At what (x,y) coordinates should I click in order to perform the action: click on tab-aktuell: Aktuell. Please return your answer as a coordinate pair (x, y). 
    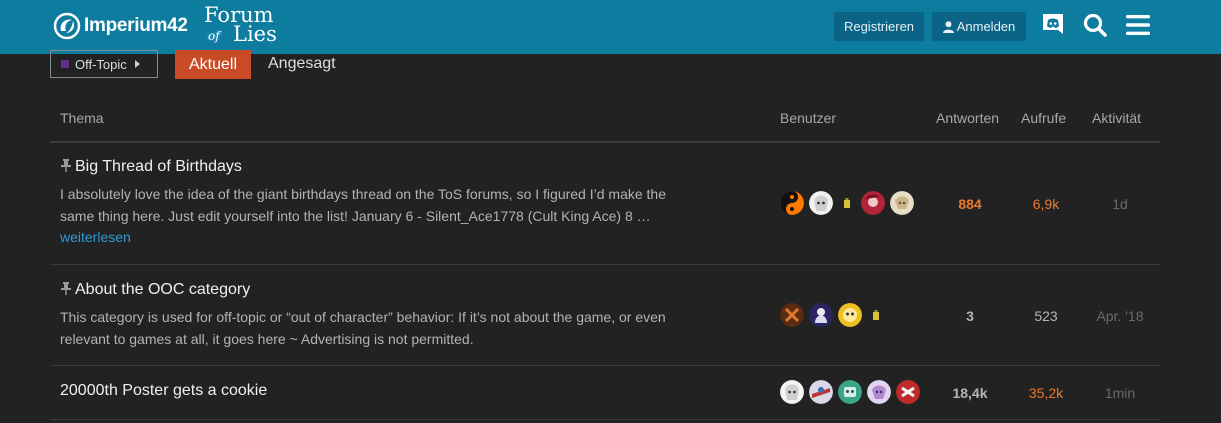
    Looking at the image, I should click on (213, 64).